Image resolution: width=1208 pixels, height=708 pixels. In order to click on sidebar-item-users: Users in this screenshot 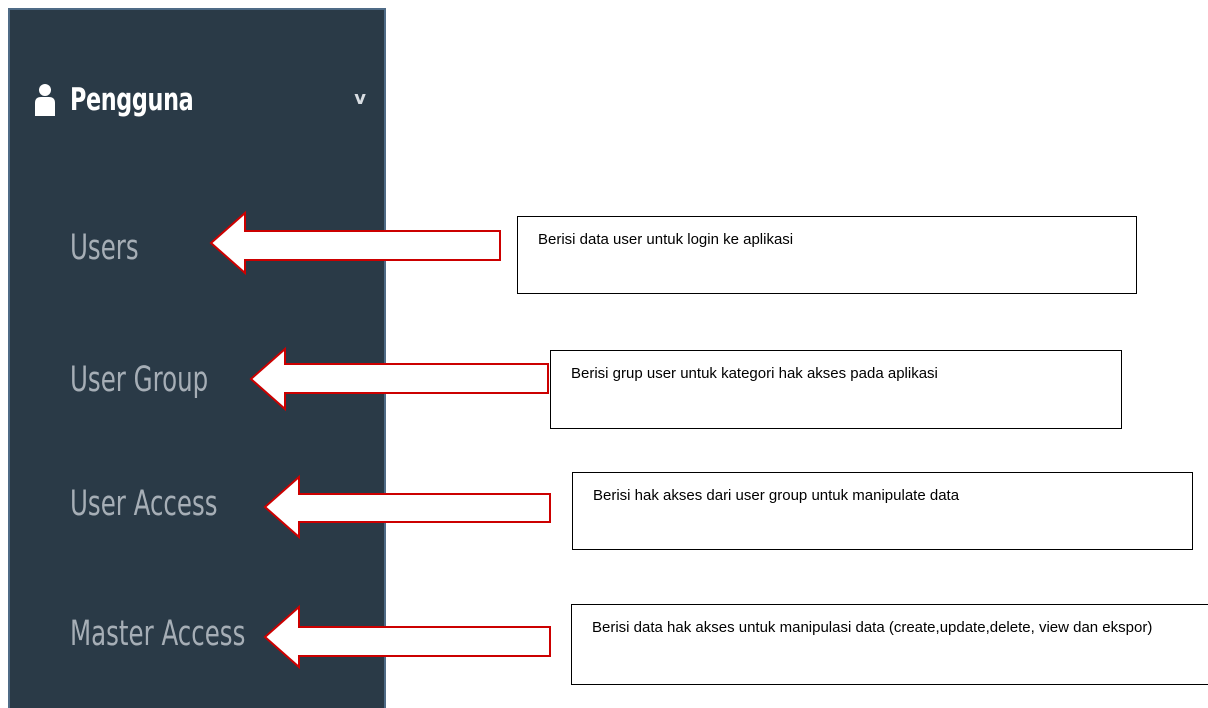, I will do `click(104, 253)`.